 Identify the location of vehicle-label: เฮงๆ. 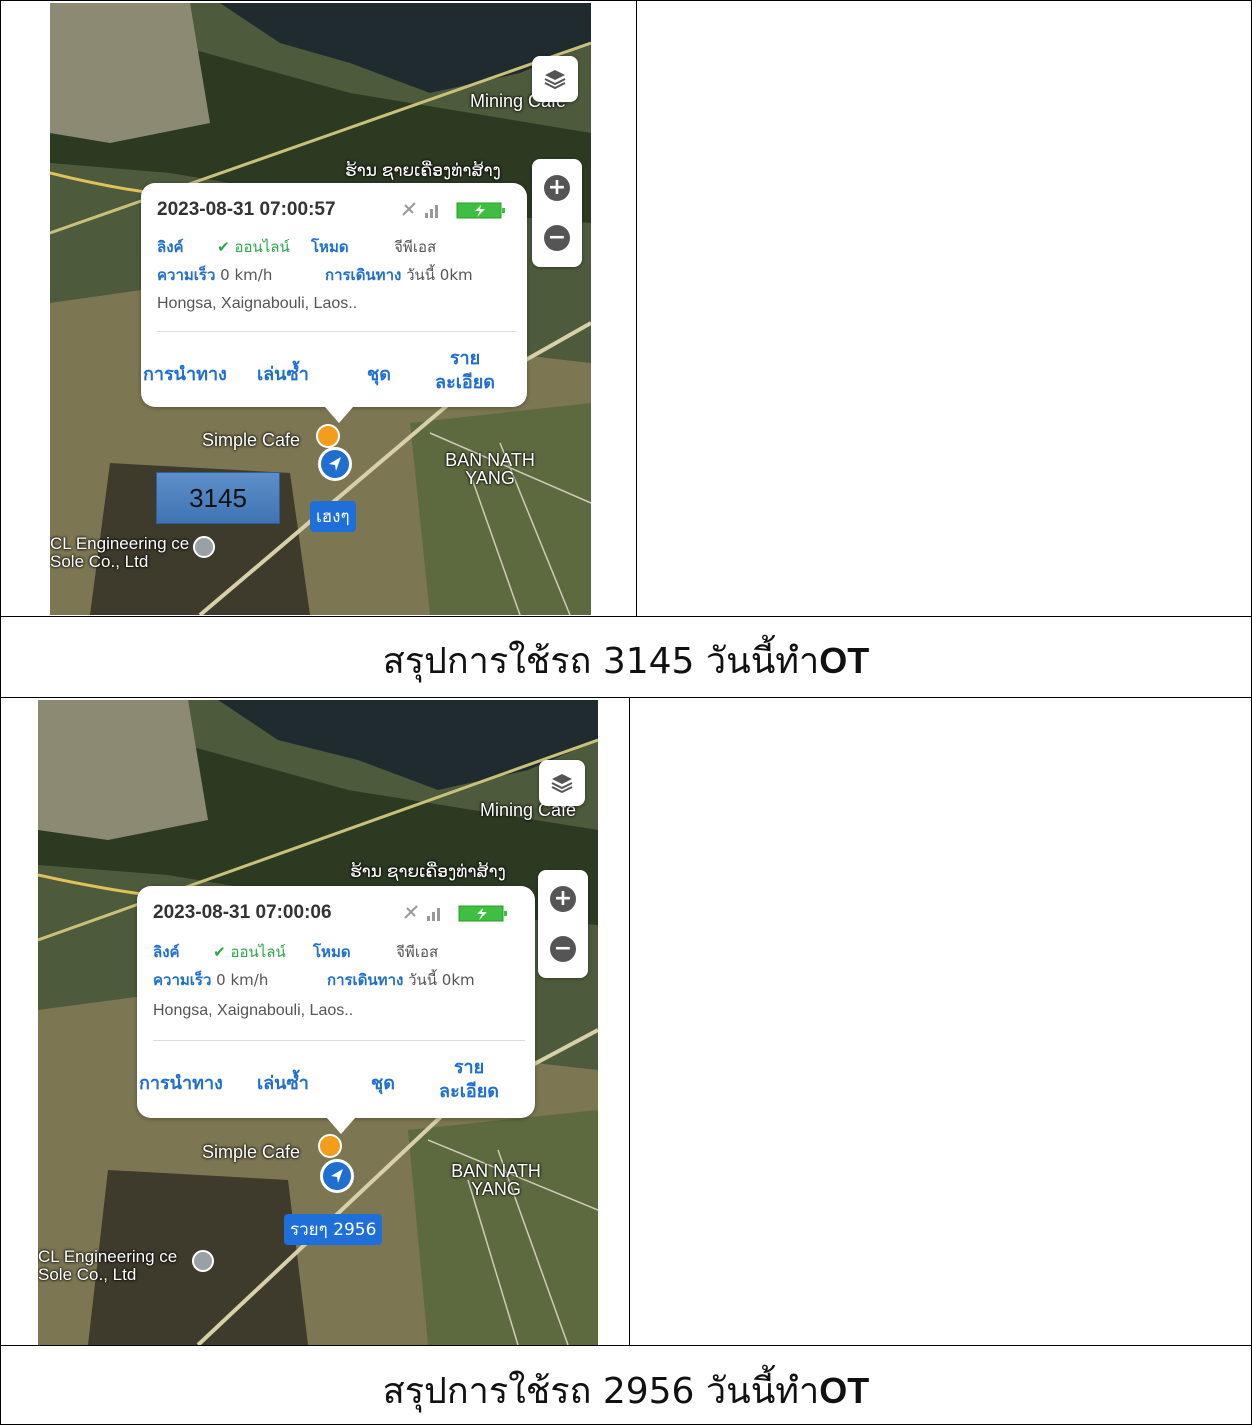
(333, 516).